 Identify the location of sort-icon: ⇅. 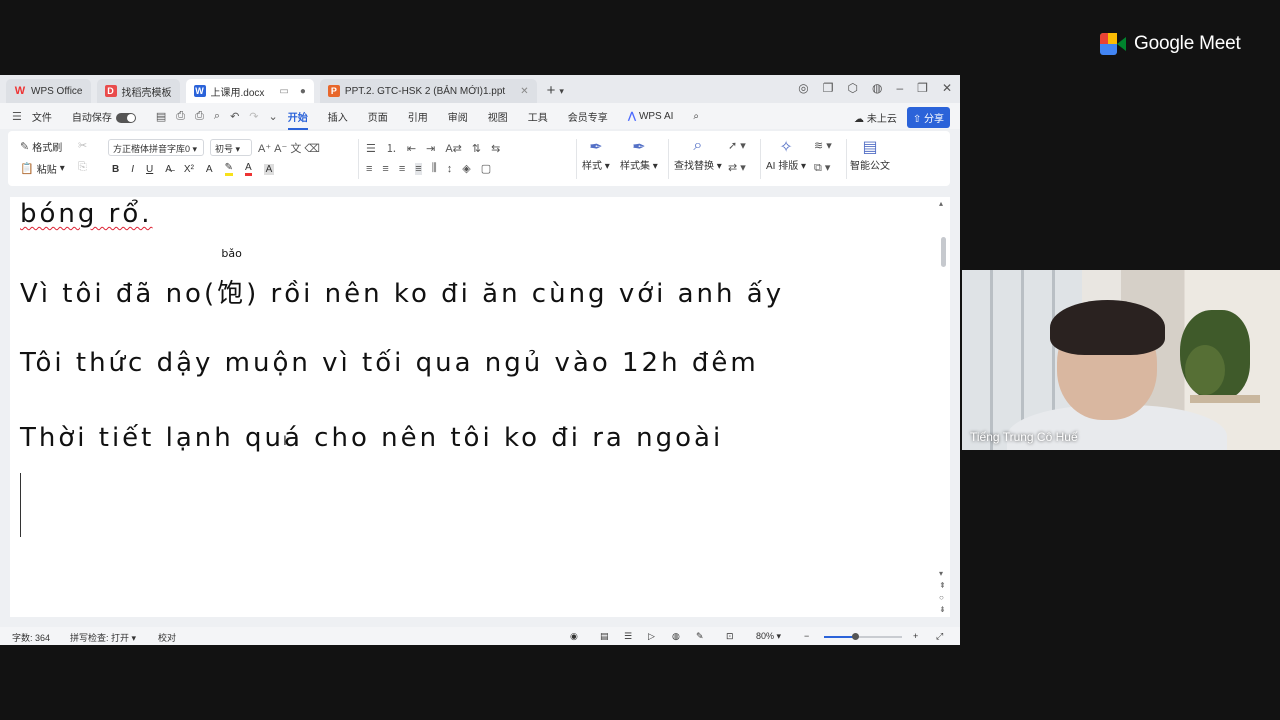
(476, 148).